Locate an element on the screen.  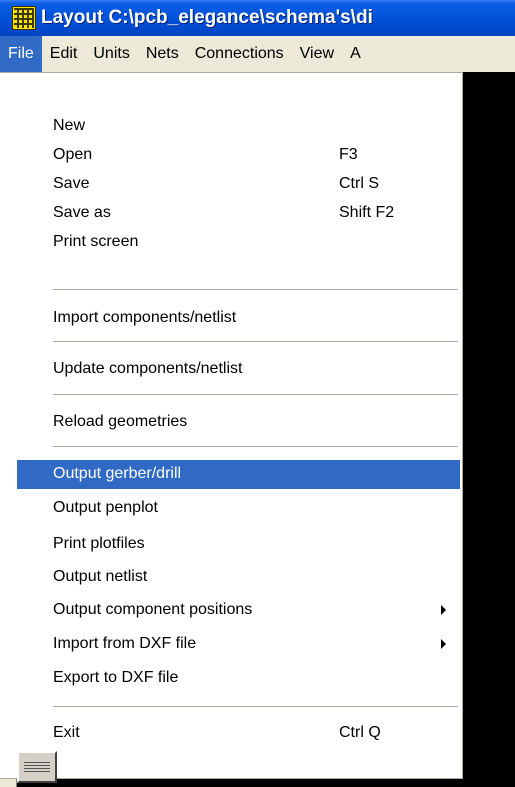
menu-item-label: Print plotfiles is located at coordinates (99, 543).